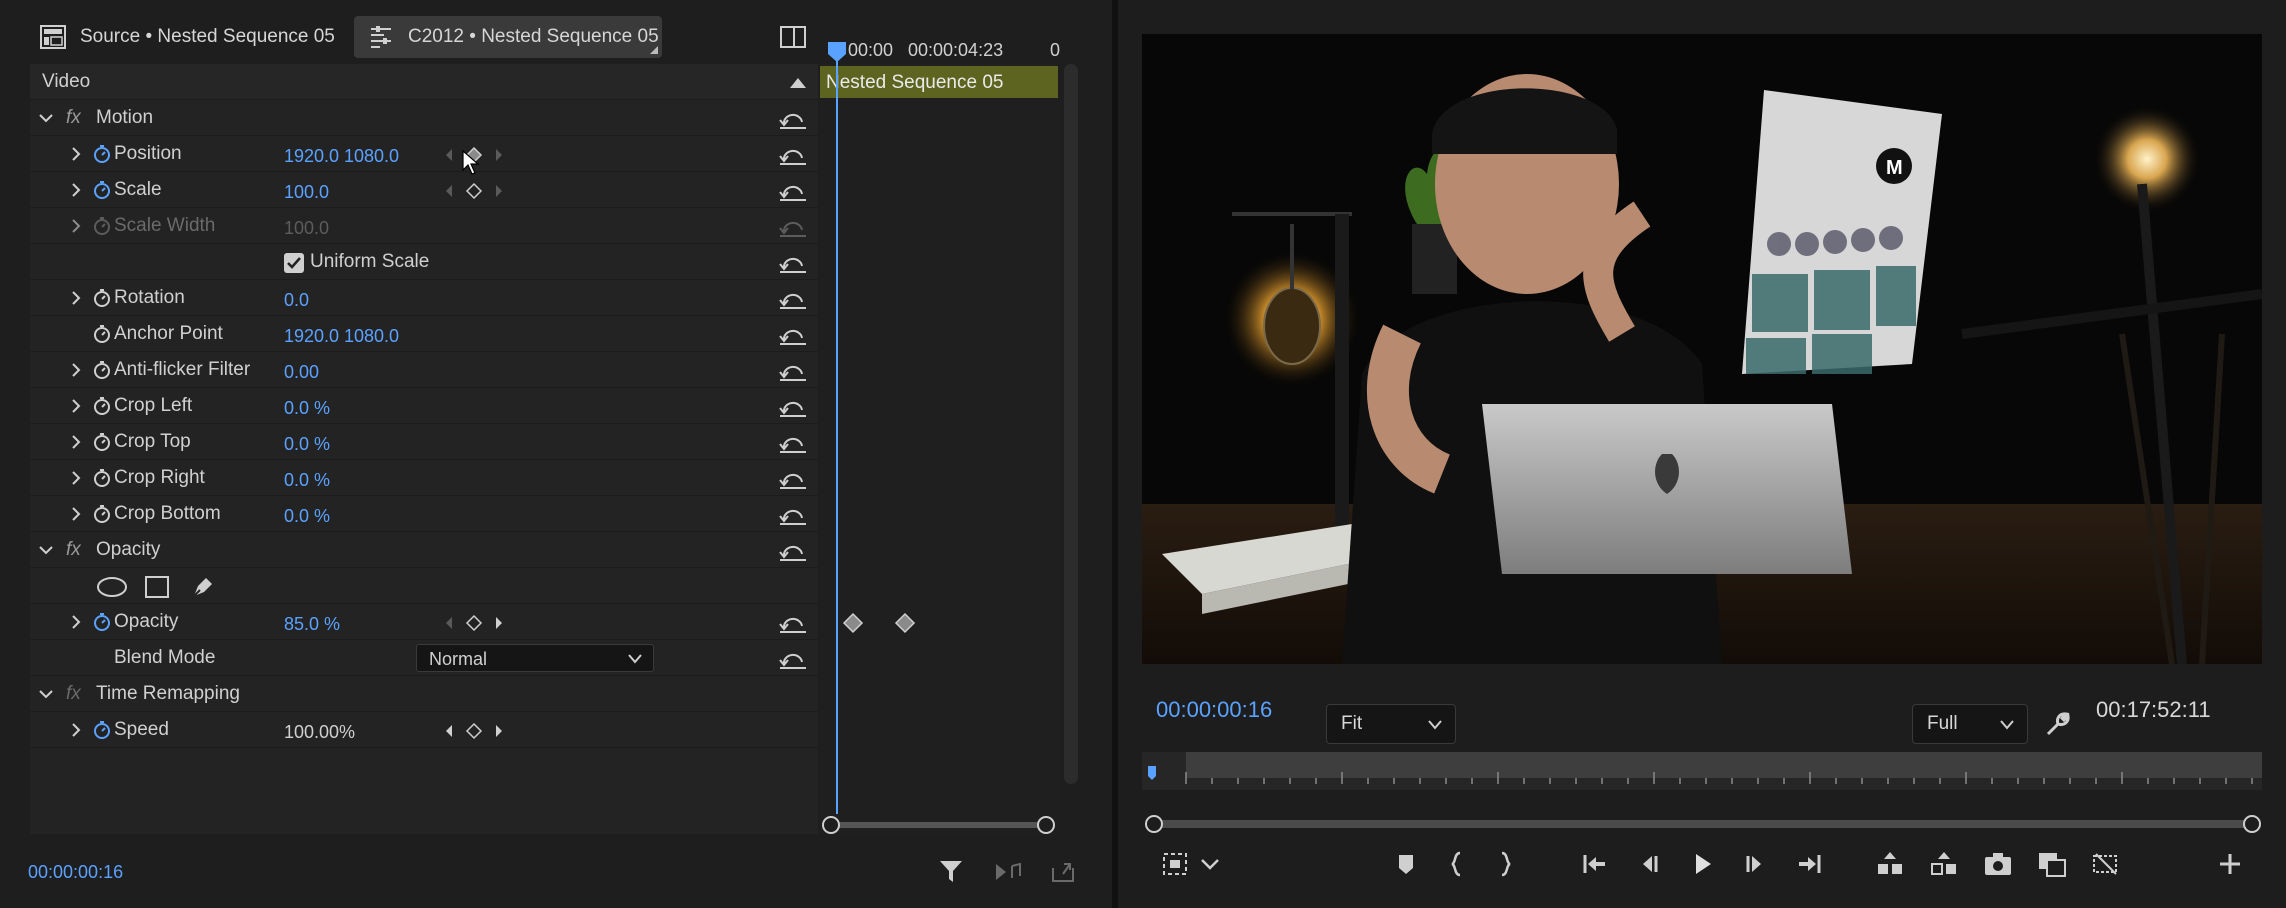 The height and width of the screenshot is (908, 2286). Describe the element at coordinates (112, 587) in the screenshot. I see `ellipse-mask-icon` at that location.